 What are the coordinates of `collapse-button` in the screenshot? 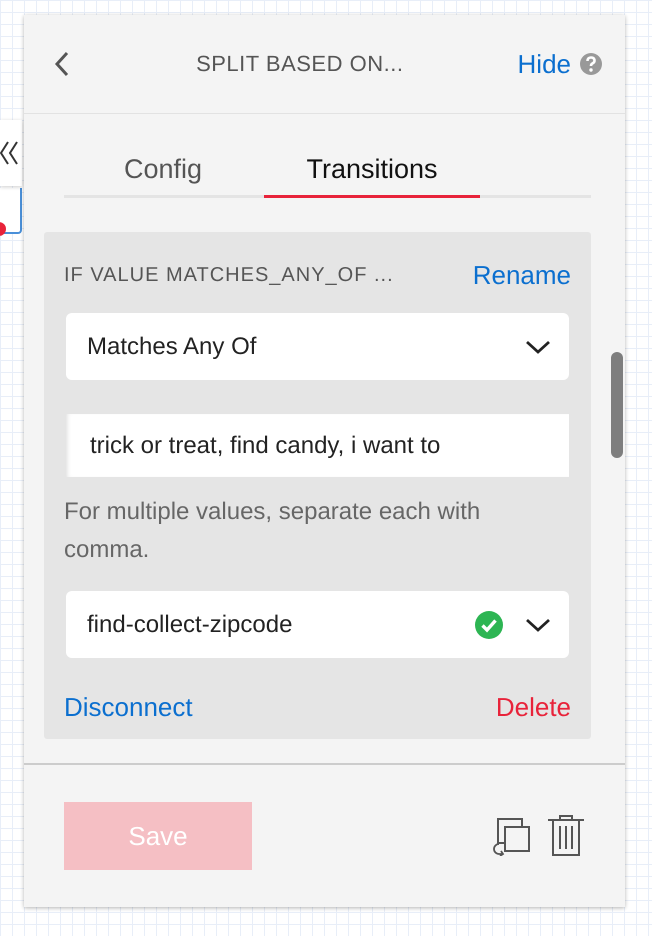 It's located at (11, 153).